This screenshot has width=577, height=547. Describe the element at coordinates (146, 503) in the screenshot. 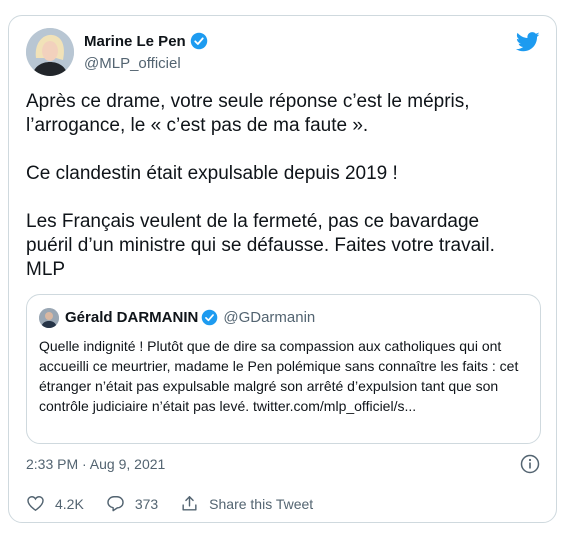

I see `reply-count: 373` at that location.